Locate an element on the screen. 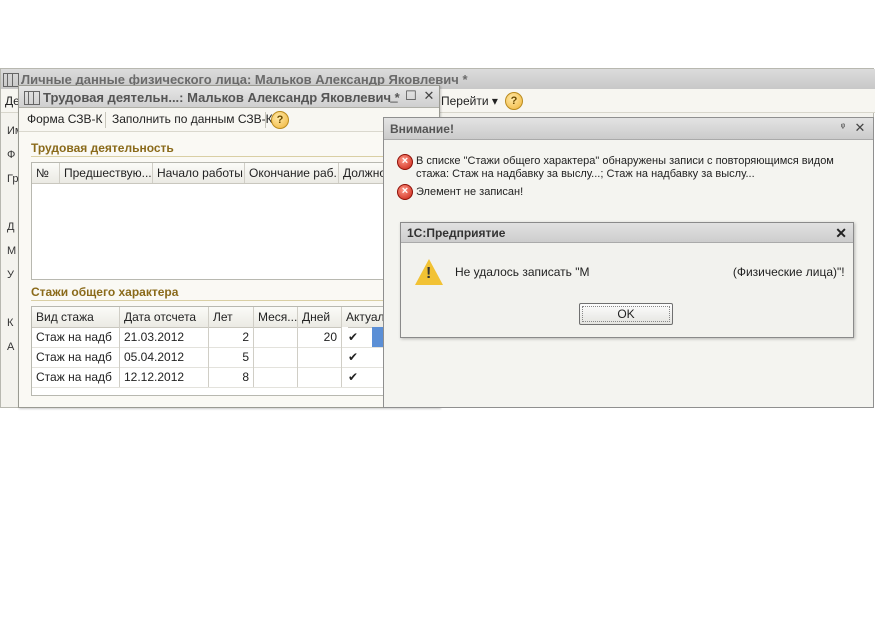  minimize-button: _ is located at coordinates (394, 96).